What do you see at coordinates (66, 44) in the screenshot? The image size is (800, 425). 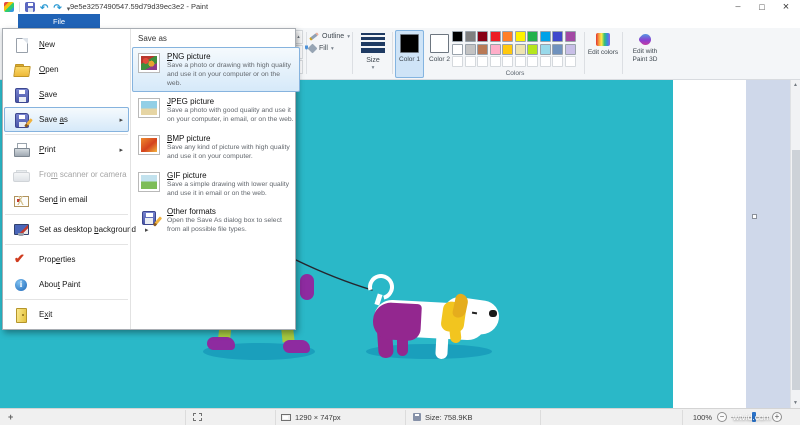 I see `file-menu-item-new: New` at bounding box center [66, 44].